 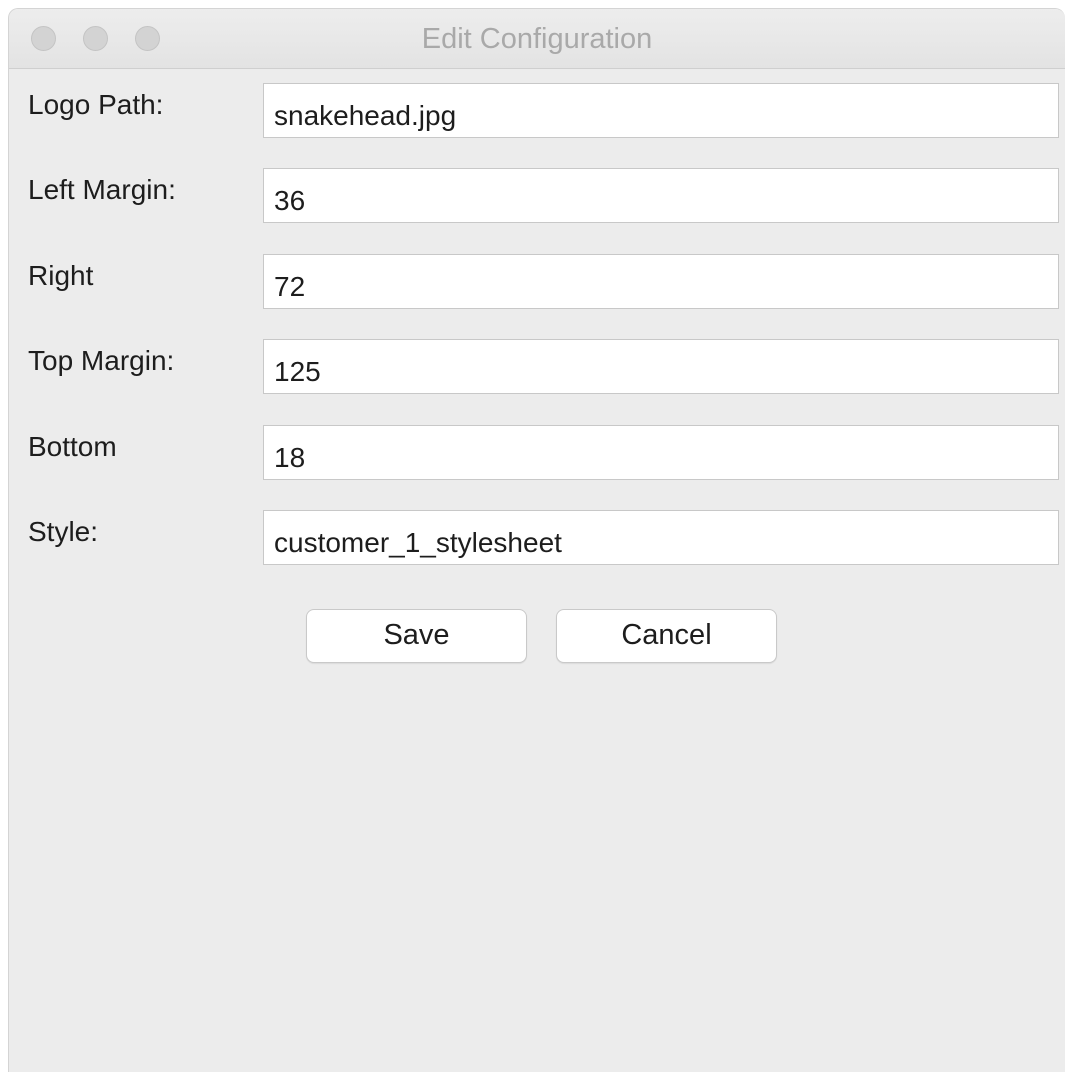 I want to click on style-row: Style:, so click(x=537, y=540).